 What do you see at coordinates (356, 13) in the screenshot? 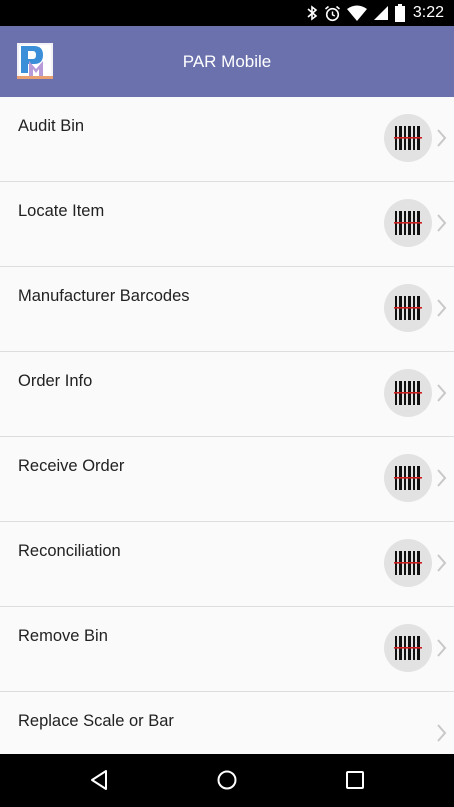
I see `wifi-icon` at bounding box center [356, 13].